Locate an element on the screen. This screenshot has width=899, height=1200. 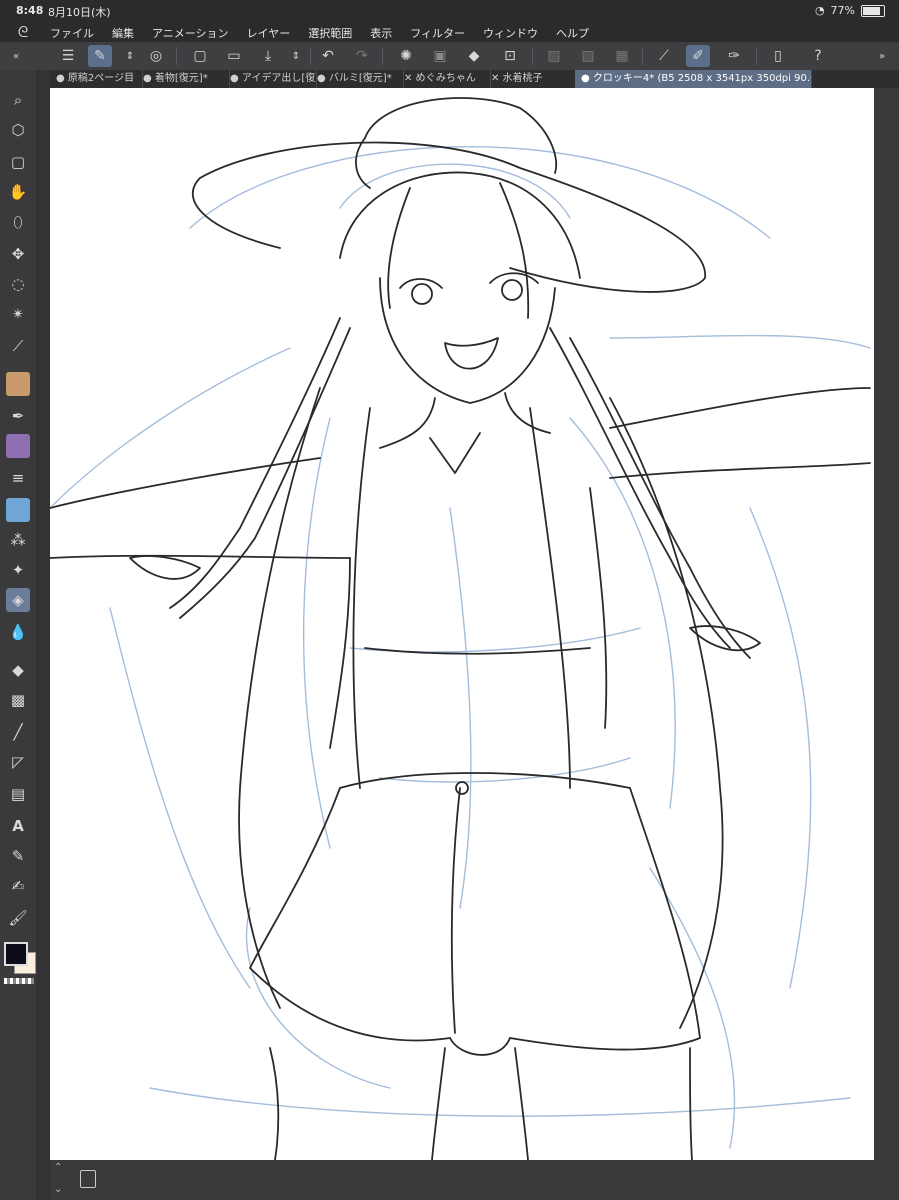
status-time: 8:48 is located at coordinates (30, 10).